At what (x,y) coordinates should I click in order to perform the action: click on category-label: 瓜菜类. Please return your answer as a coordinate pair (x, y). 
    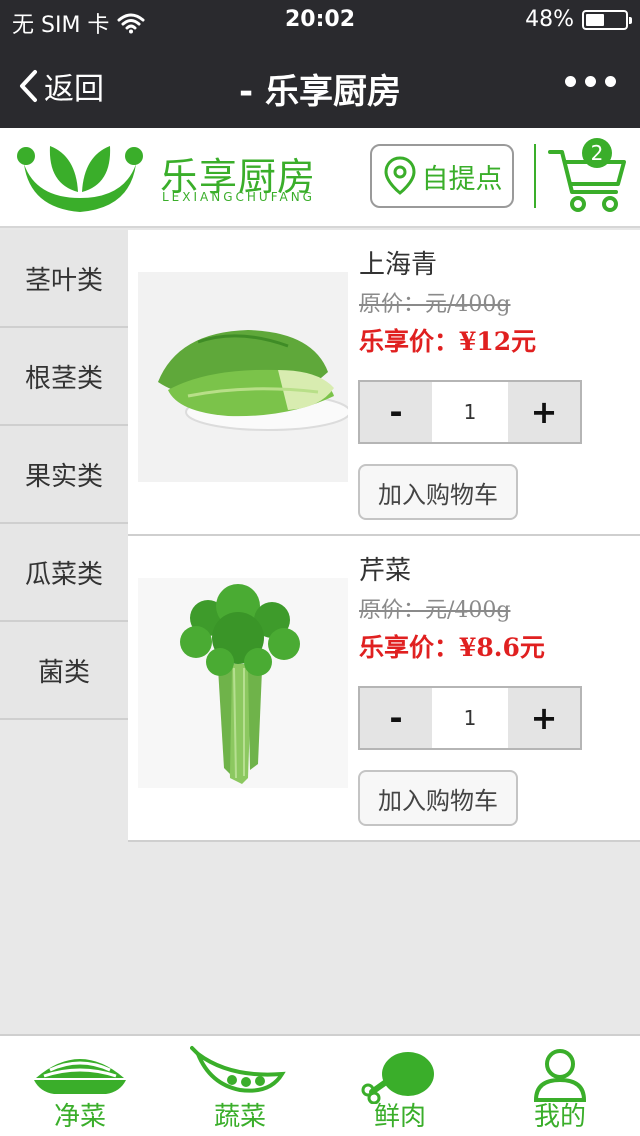
    Looking at the image, I should click on (63, 574).